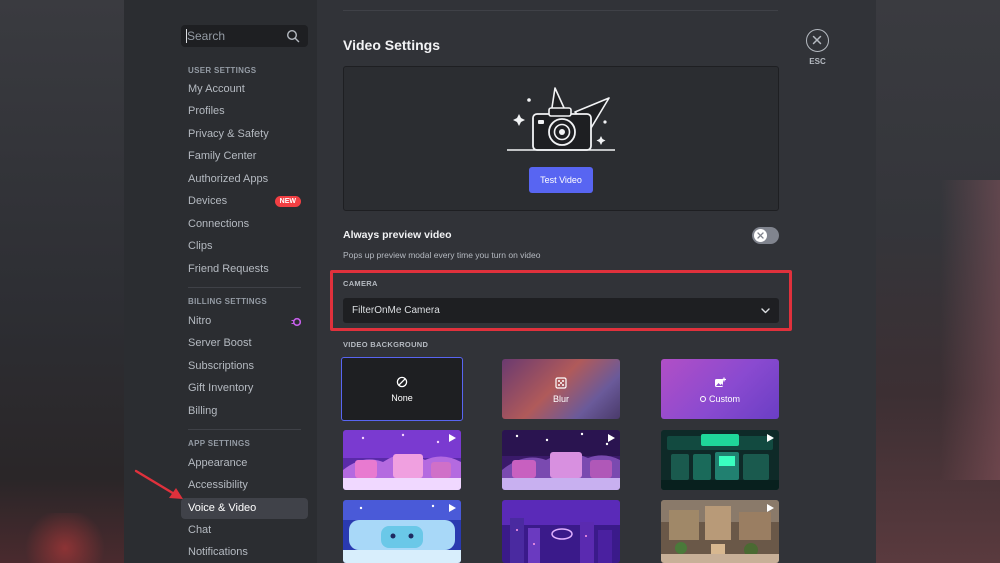 Image resolution: width=1000 pixels, height=563 pixels. Describe the element at coordinates (396, 310) in the screenshot. I see `camera-selected-value: FilterOnMe Camera` at that location.